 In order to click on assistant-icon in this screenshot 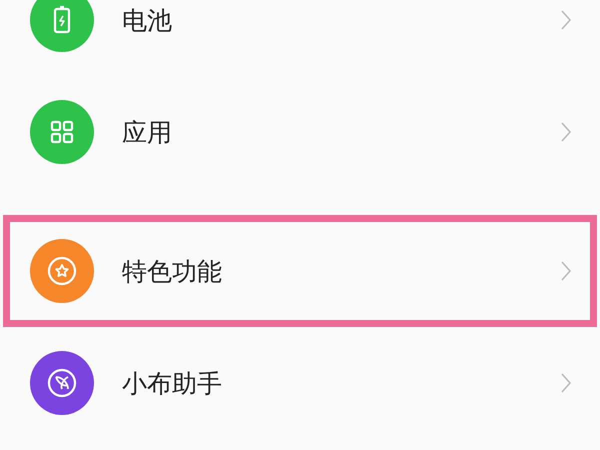, I will do `click(62, 383)`.